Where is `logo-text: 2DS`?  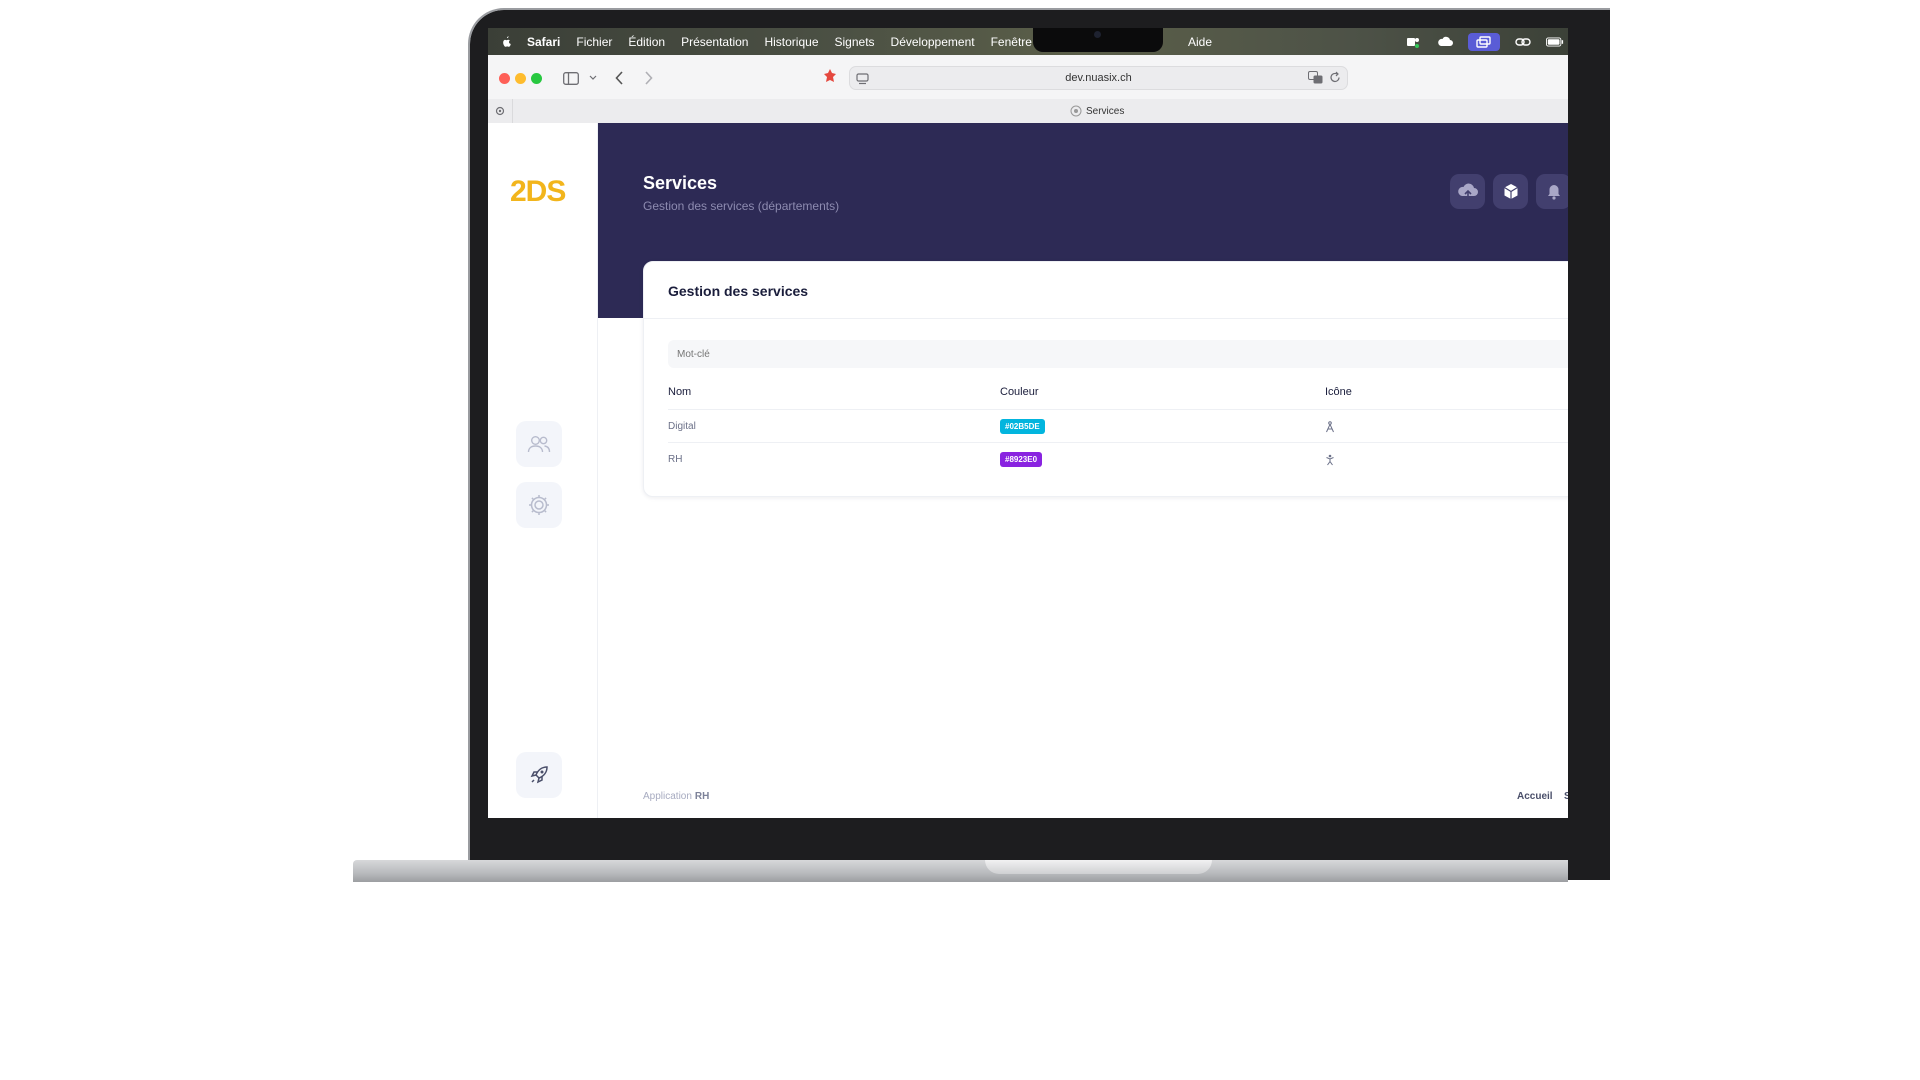 logo-text: 2DS is located at coordinates (538, 191).